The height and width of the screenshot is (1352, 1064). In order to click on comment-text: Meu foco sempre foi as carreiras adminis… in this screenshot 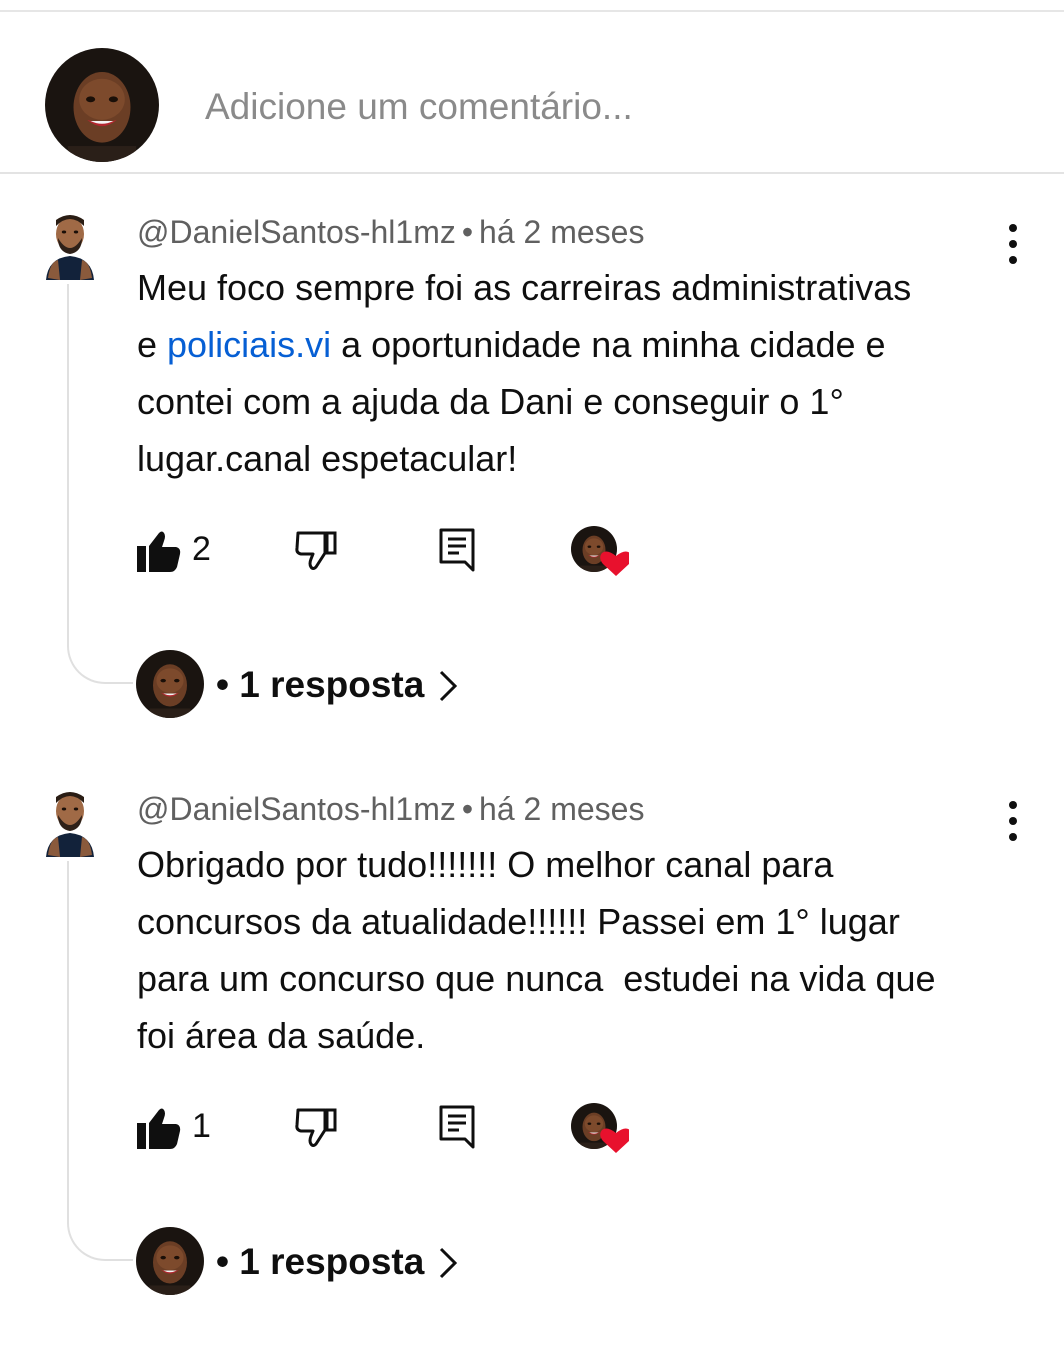, I will do `click(577, 373)`.